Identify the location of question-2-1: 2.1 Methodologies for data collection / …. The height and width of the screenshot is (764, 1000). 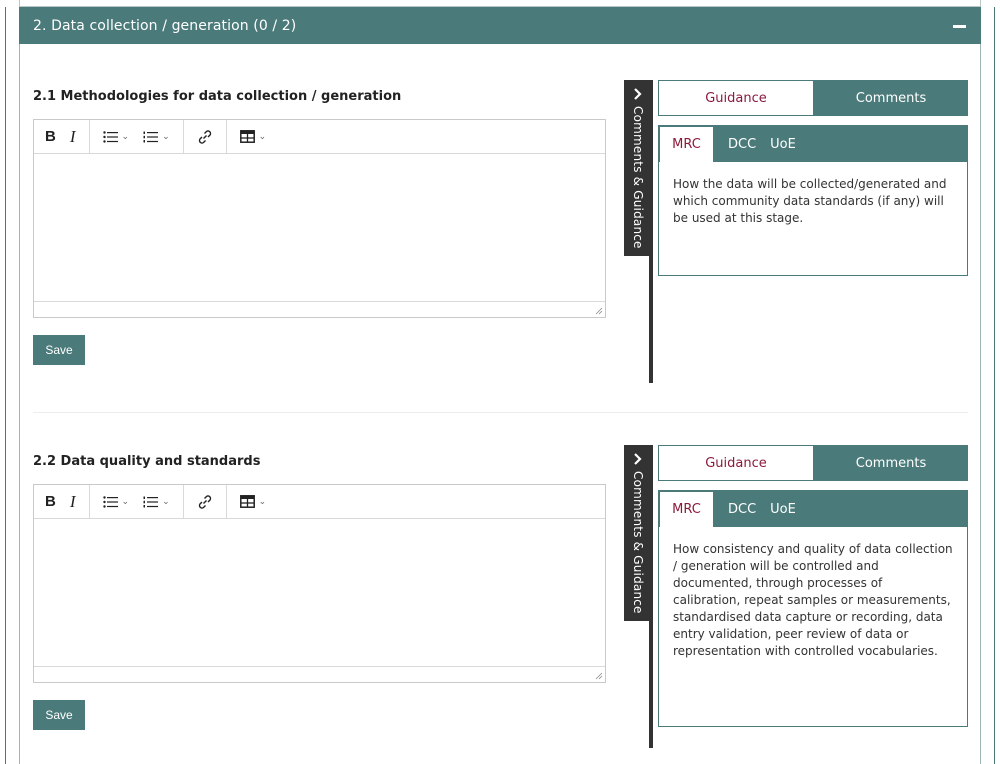
(319, 99).